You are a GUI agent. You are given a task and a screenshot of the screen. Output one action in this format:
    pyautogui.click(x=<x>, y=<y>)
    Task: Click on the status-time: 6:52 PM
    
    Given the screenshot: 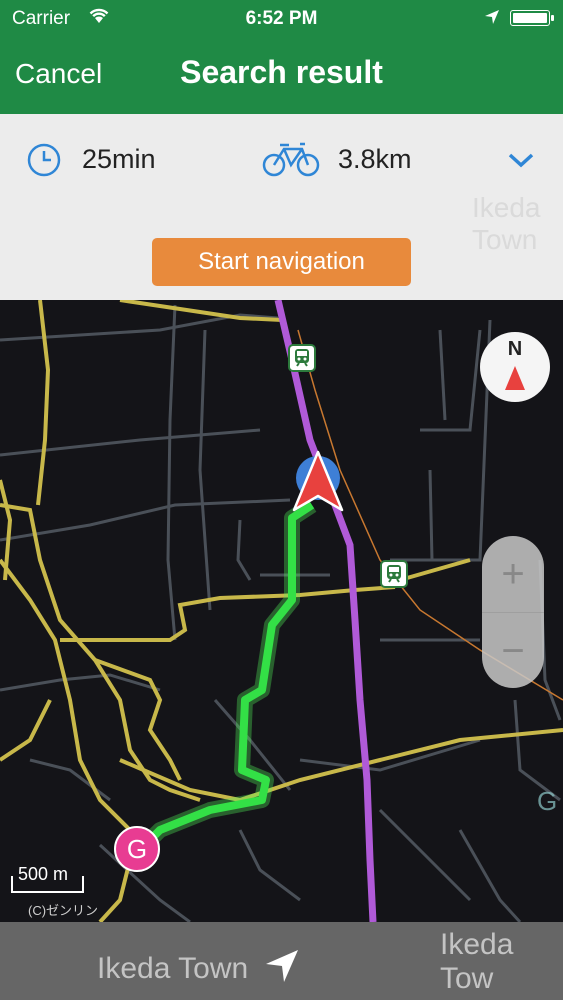 What is the action you would take?
    pyautogui.click(x=281, y=18)
    